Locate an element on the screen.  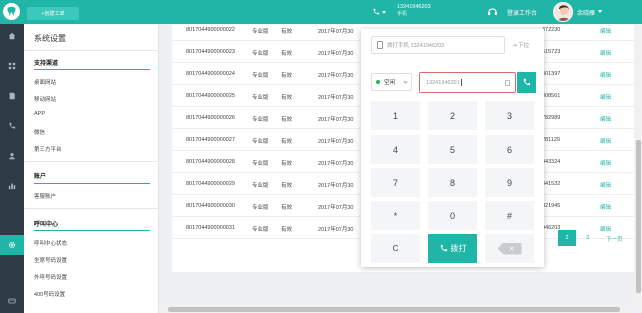
sidebar-item-agent-account: 客服账户 is located at coordinates (45, 196).